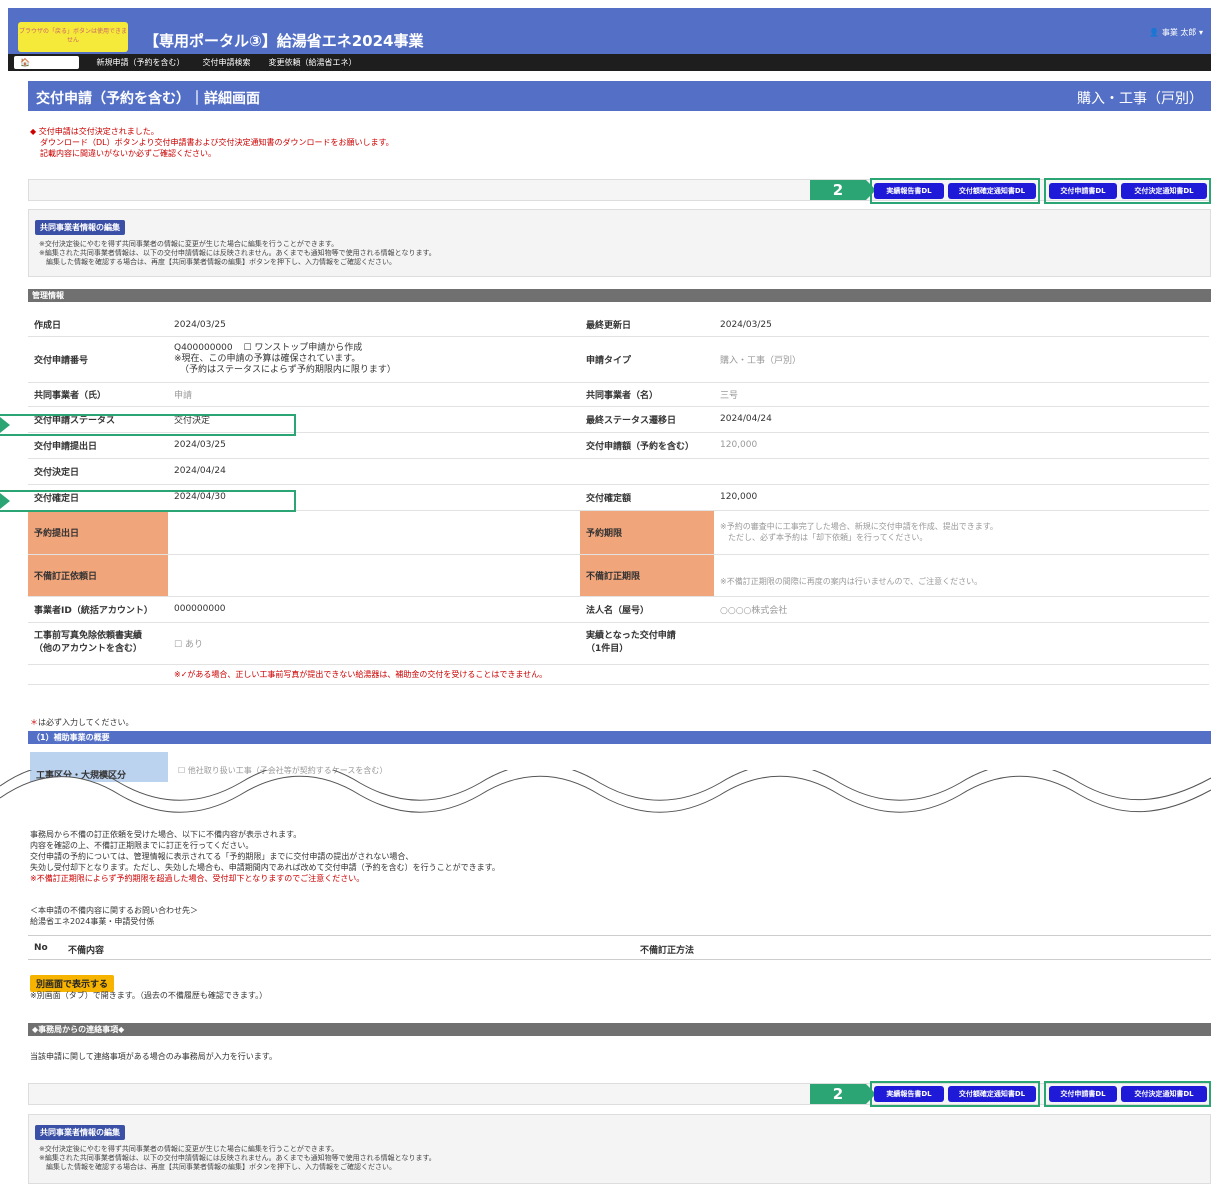 The width and height of the screenshot is (1211, 1192). I want to click on contact-info: ＜本申請の不備内容に関するお問い合わせ先＞ 給湯省エネ2024事業・申請受付係, so click(114, 916).